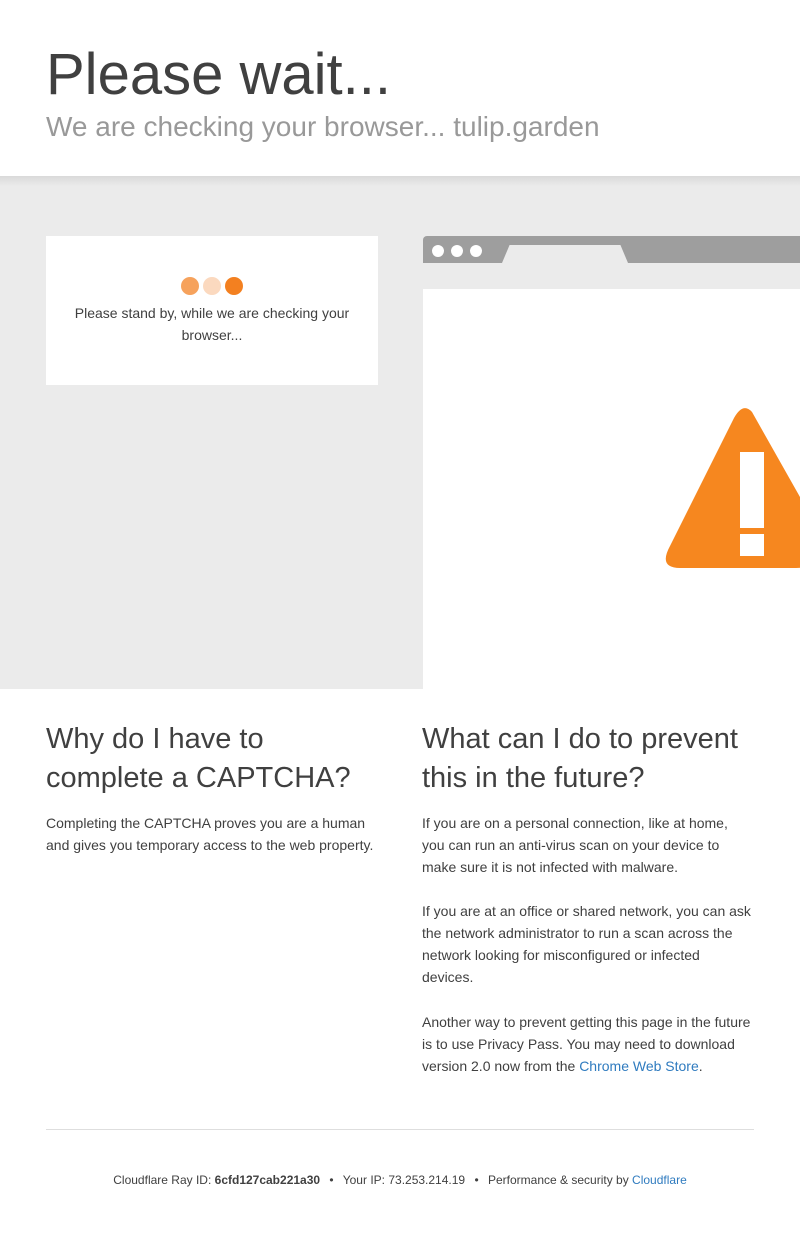 The image size is (800, 1252). Describe the element at coordinates (558, 1180) in the screenshot. I see `performance-label: Performance & security by` at that location.